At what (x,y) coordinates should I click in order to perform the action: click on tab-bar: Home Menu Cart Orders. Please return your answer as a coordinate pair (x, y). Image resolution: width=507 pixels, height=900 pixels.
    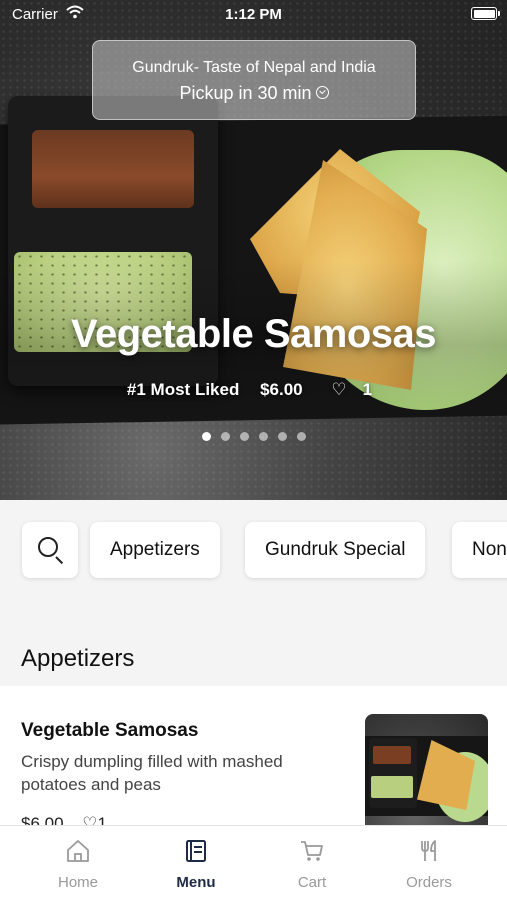
    Looking at the image, I should click on (253, 862).